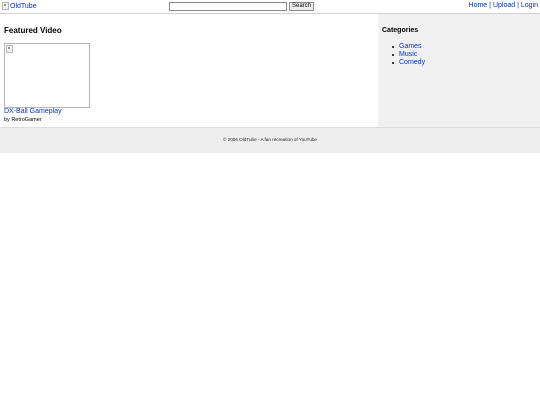 The image size is (540, 405). I want to click on category-item: Games, so click(407, 47).